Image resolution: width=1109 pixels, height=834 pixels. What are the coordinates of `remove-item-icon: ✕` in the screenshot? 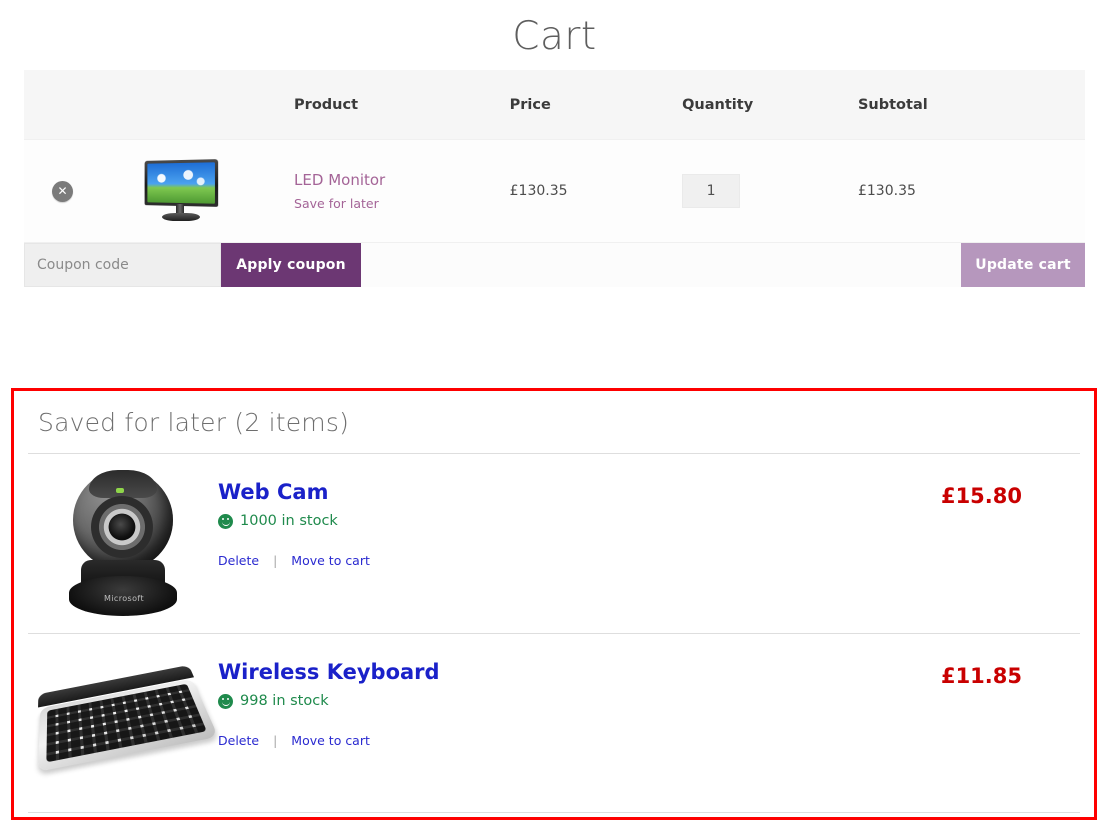 It's located at (62, 191).